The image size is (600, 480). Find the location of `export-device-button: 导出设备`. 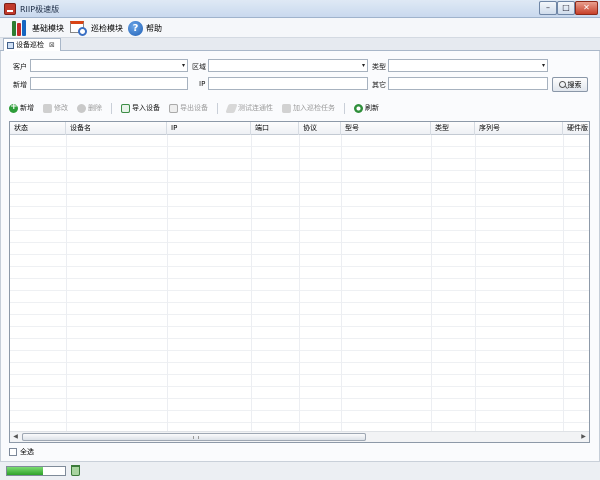

export-device-button: 导出设备 is located at coordinates (188, 108).